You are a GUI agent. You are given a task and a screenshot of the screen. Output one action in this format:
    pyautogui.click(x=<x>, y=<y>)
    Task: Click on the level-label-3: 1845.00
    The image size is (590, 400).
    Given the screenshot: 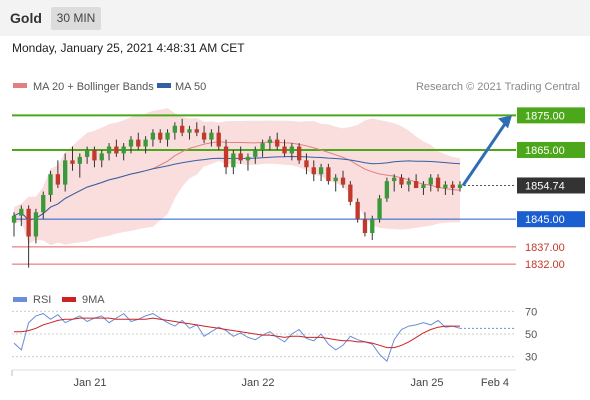 What is the action you would take?
    pyautogui.click(x=545, y=220)
    